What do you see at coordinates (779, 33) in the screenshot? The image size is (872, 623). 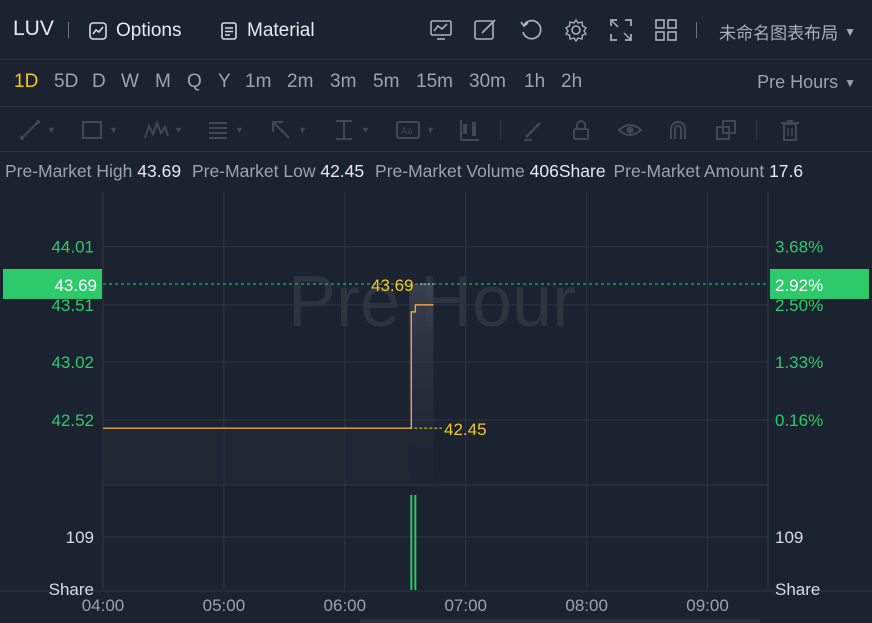 I see `layout-name: 未命名图表布局` at bounding box center [779, 33].